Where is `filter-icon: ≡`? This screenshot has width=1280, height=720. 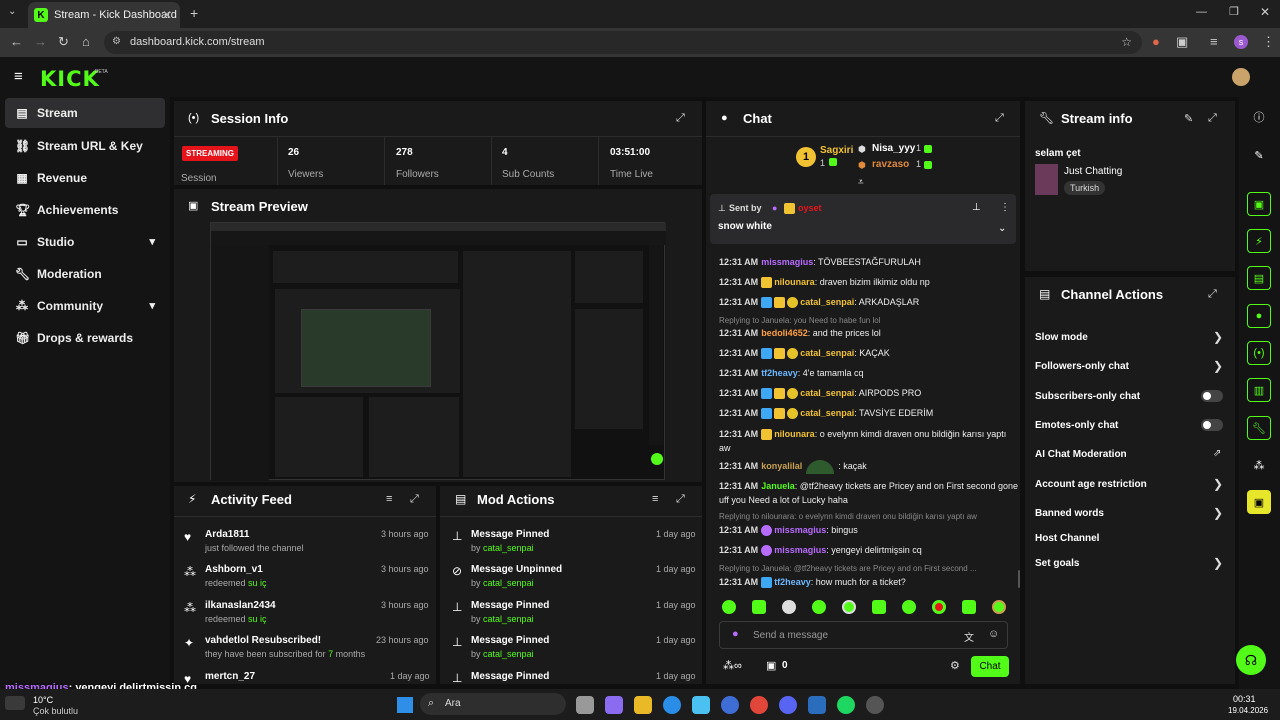 filter-icon: ≡ is located at coordinates (655, 499).